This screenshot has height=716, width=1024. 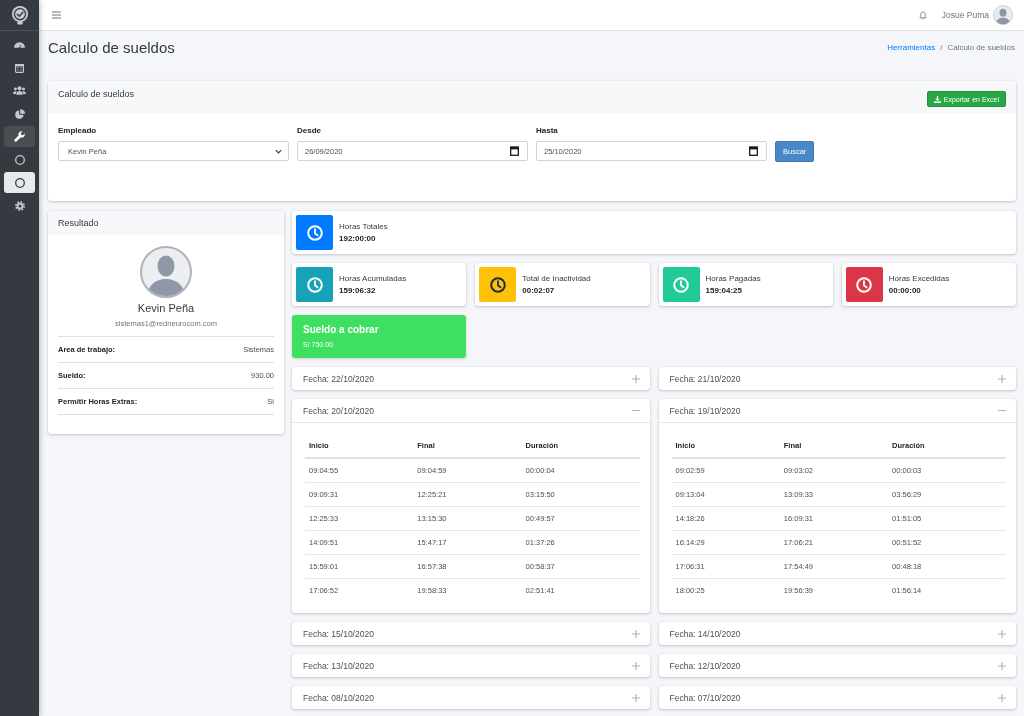 I want to click on accordion-header: Fecha: 15/10/2020, so click(x=471, y=633).